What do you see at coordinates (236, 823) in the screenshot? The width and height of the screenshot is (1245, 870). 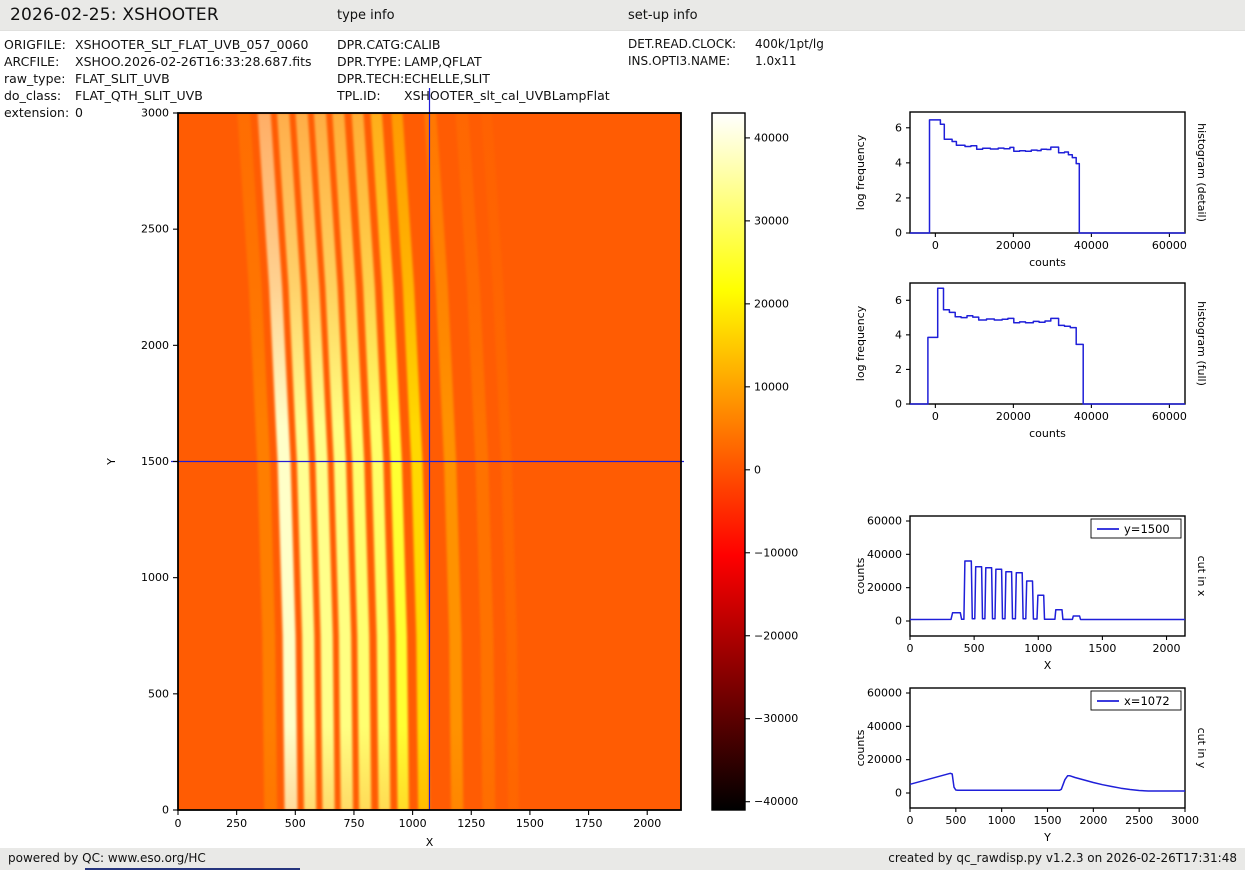 I see `tick-label: 250` at bounding box center [236, 823].